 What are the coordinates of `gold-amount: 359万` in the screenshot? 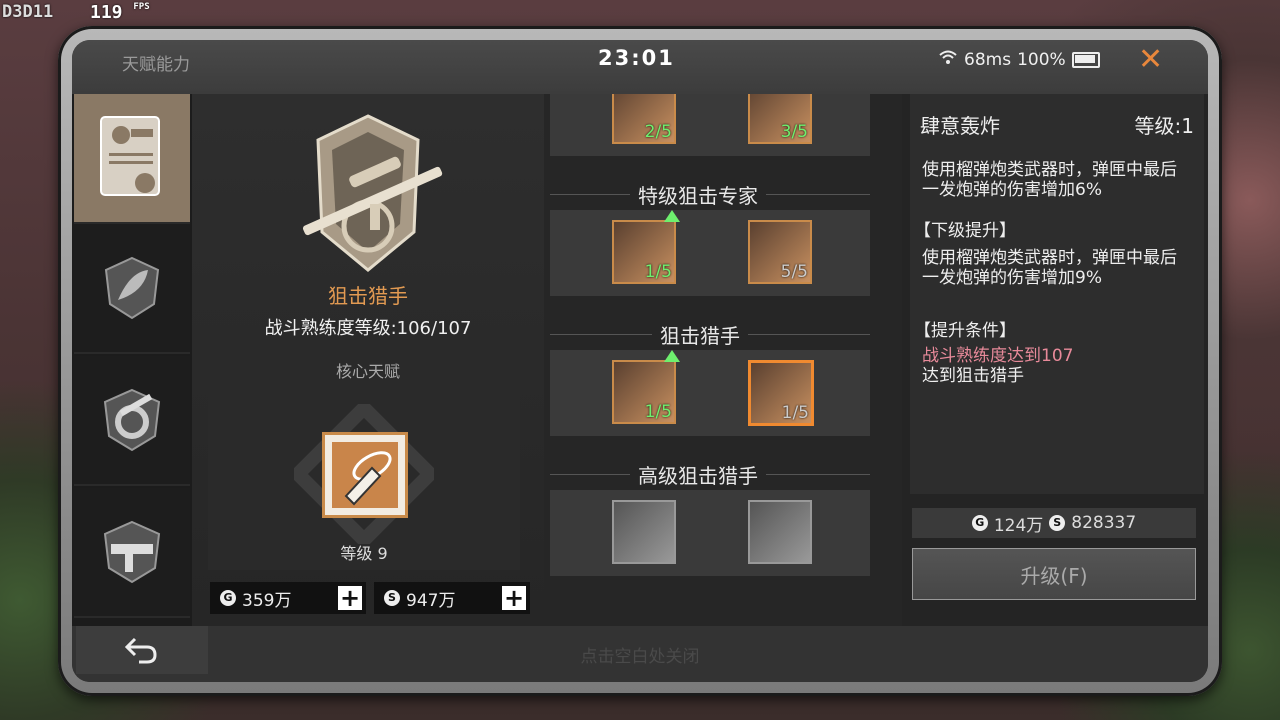 It's located at (267, 600).